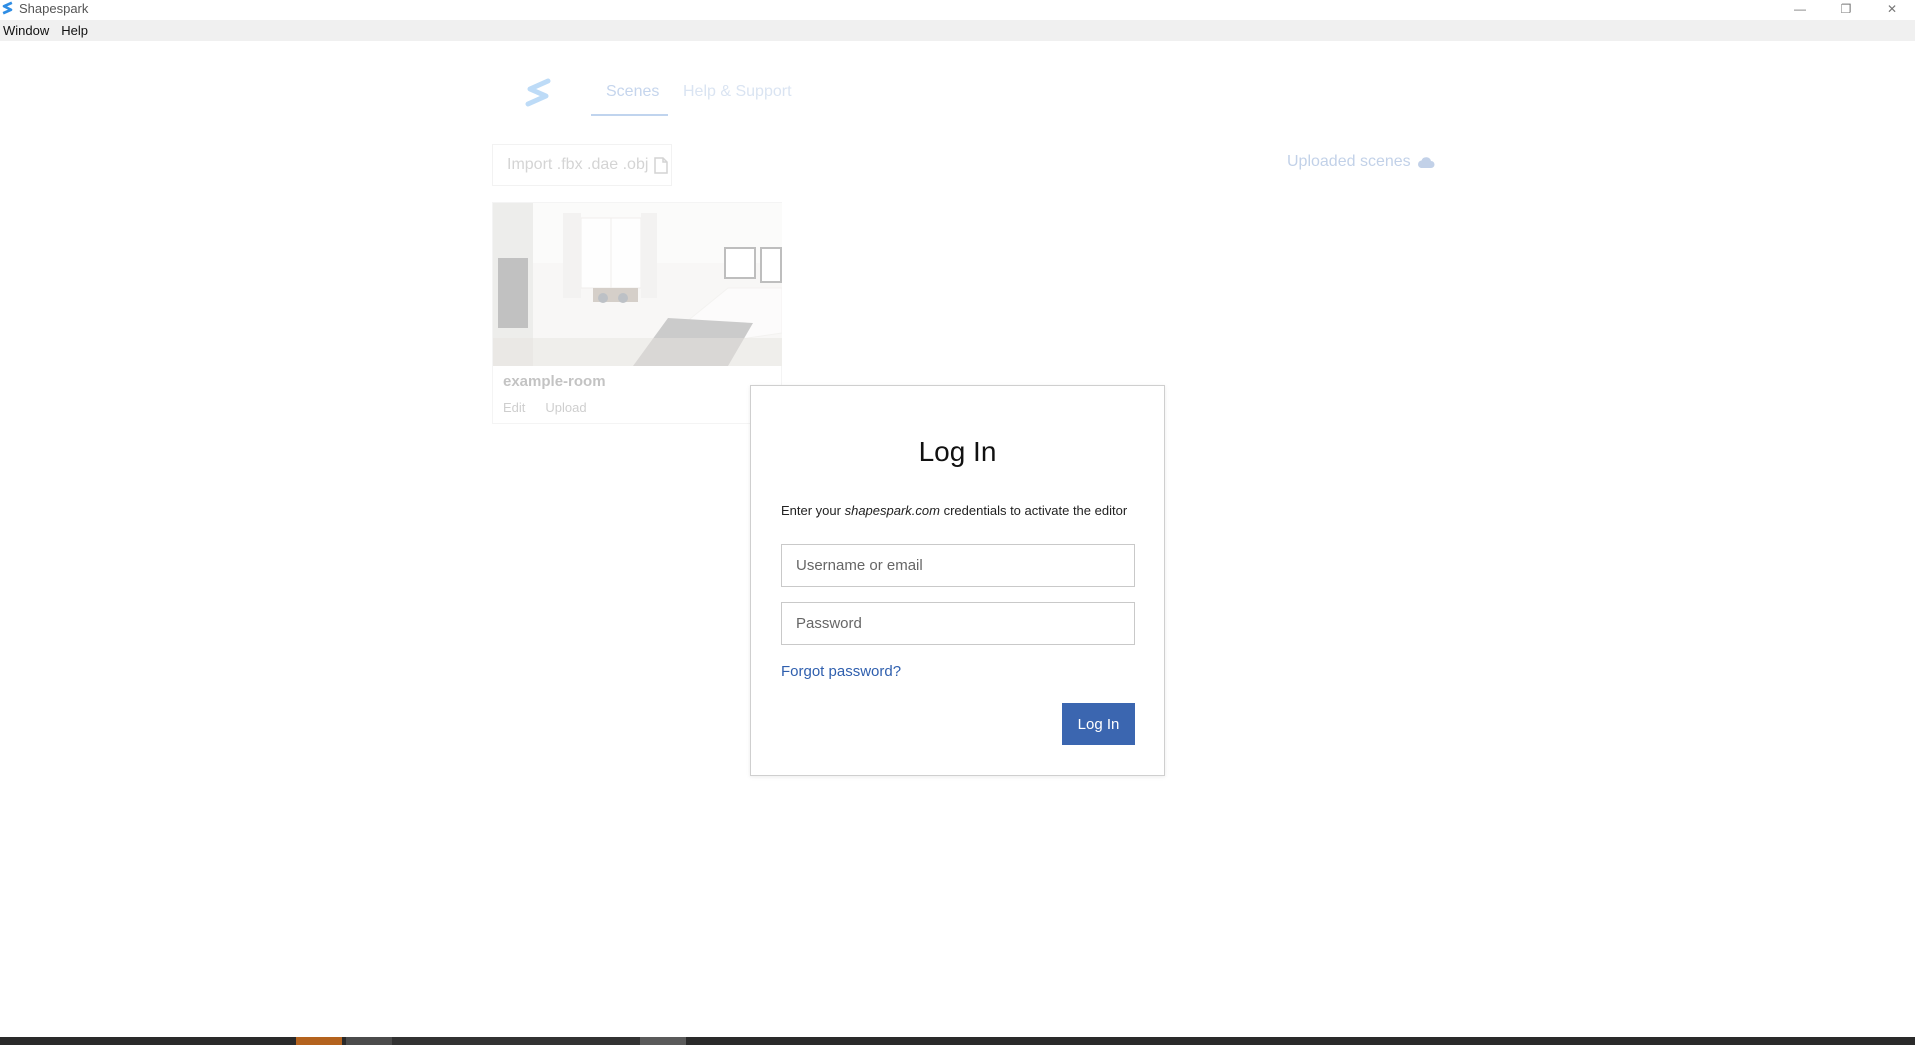  Describe the element at coordinates (54, 8) in the screenshot. I see `window-title: Shapespark` at that location.